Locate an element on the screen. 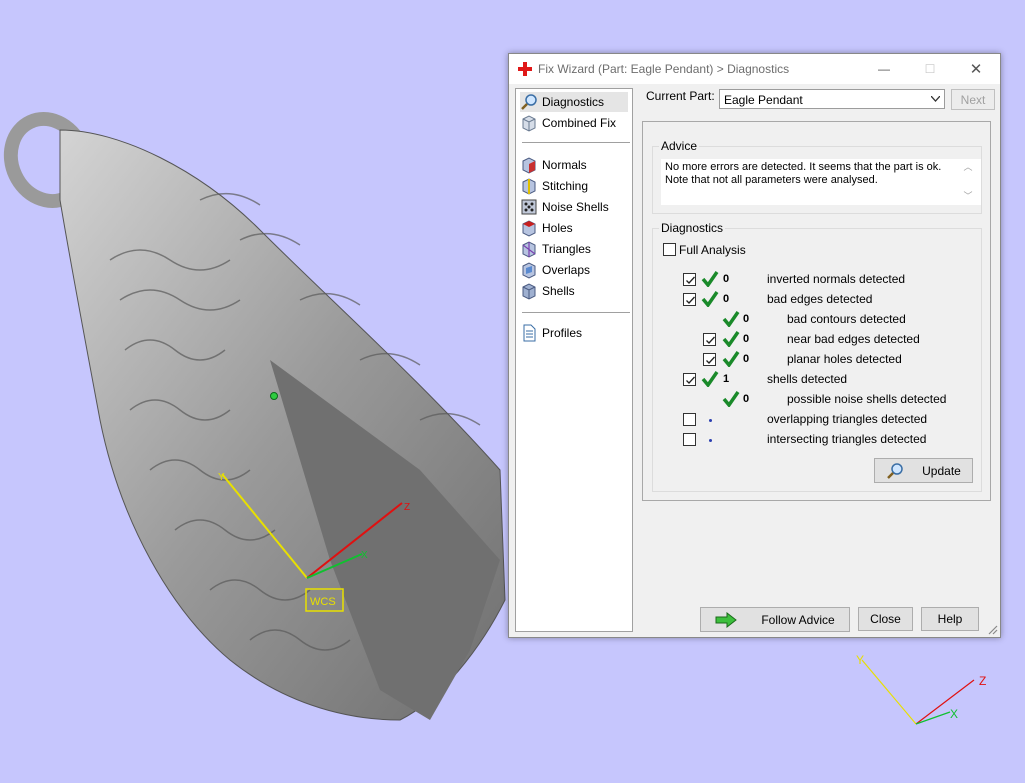 The height and width of the screenshot is (783, 1025). sidebar-item-label: Triangles is located at coordinates (566, 249).